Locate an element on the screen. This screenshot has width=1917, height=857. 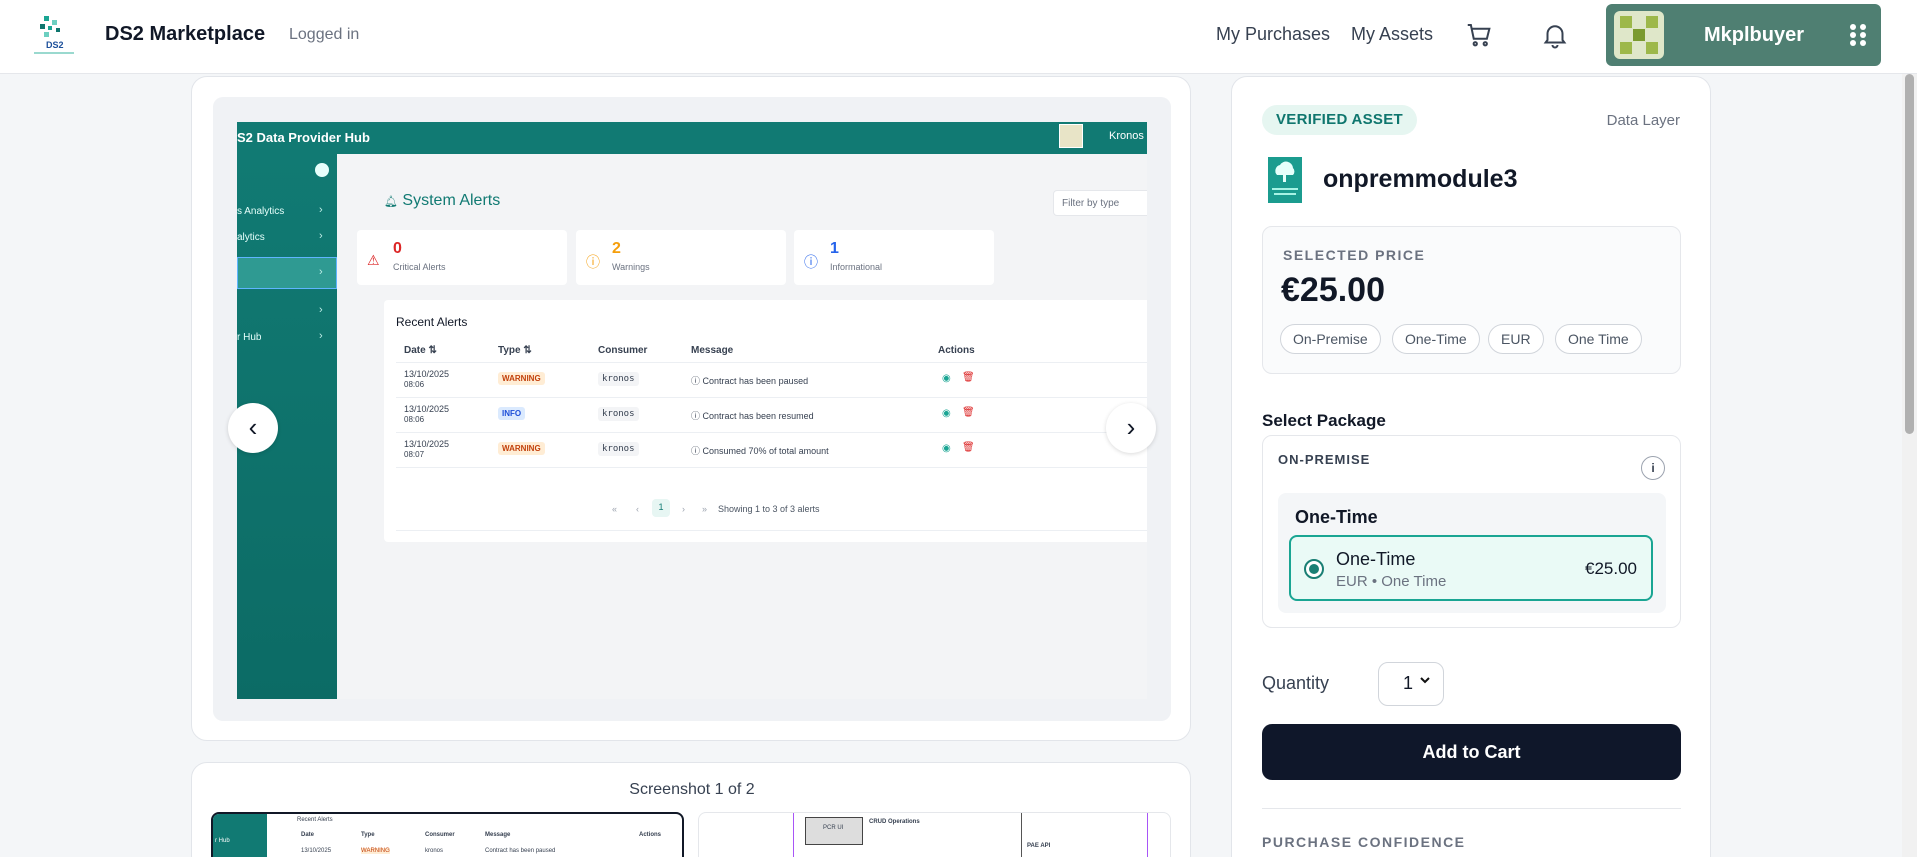
bell-icon: 🔔︎ is located at coordinates (391, 202).